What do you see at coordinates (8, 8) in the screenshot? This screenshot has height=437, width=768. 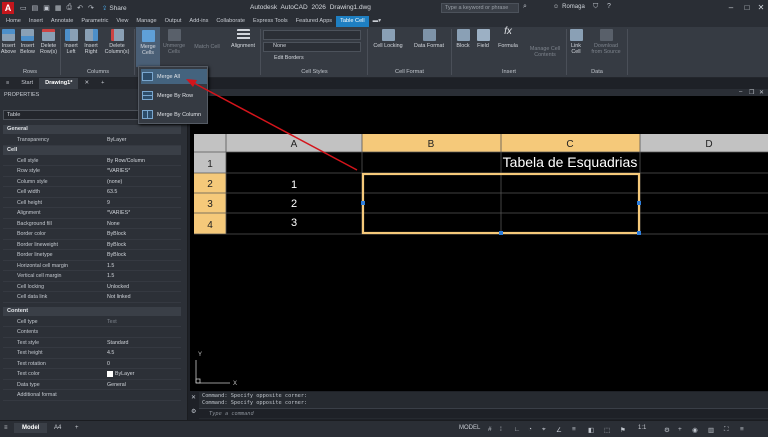 I see `app-logo-icon: A` at bounding box center [8, 8].